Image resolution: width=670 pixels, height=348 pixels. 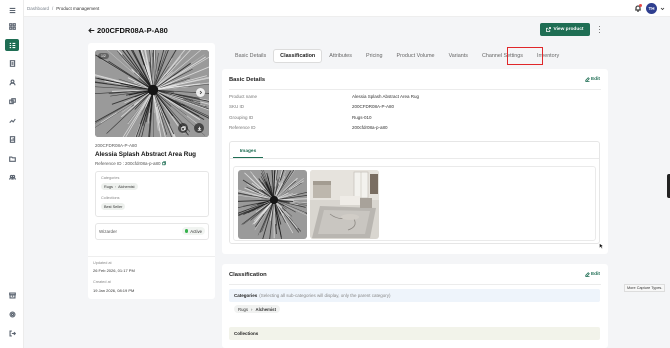 What do you see at coordinates (601, 246) in the screenshot?
I see `mouse-cursor-icon` at bounding box center [601, 246].